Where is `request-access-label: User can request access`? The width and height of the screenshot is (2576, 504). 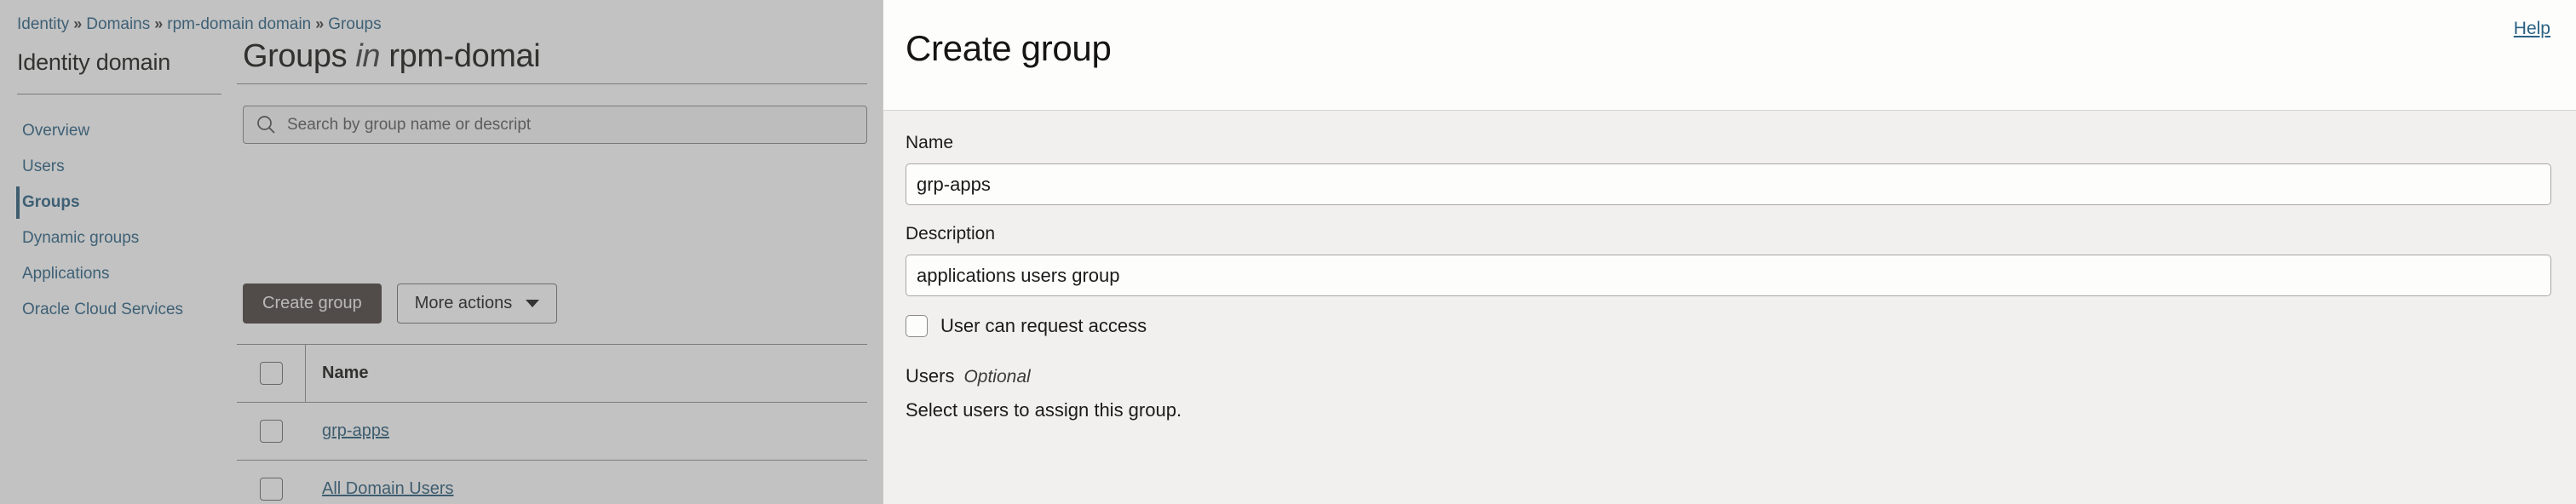
request-access-label: User can request access is located at coordinates (1043, 325).